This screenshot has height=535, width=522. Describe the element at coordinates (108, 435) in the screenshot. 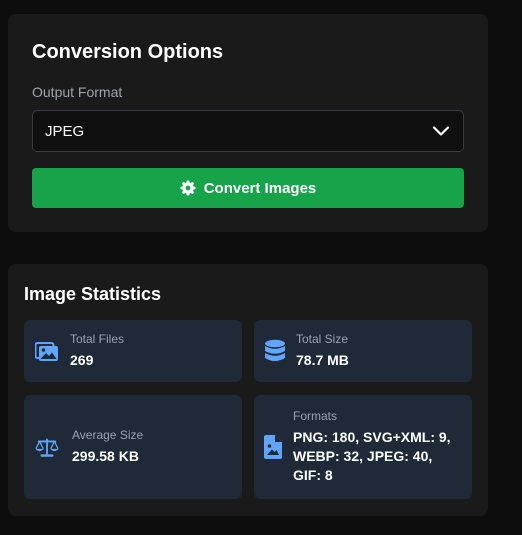

I see `average-size-label: Average Size` at that location.